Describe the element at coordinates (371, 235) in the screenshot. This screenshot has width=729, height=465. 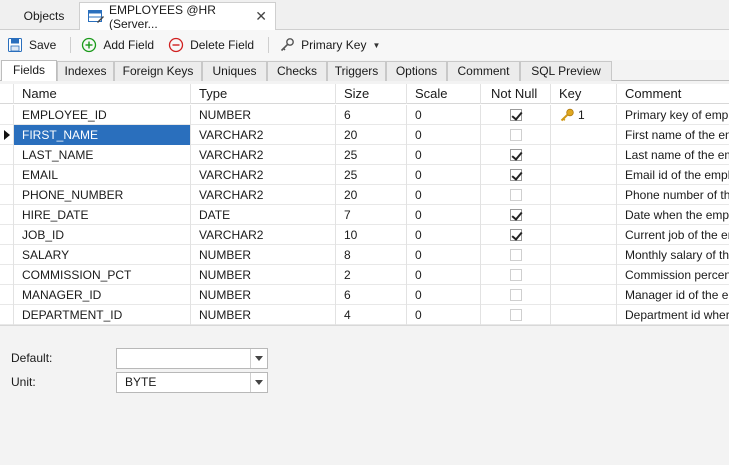
I see `field-size-cell: 10` at that location.